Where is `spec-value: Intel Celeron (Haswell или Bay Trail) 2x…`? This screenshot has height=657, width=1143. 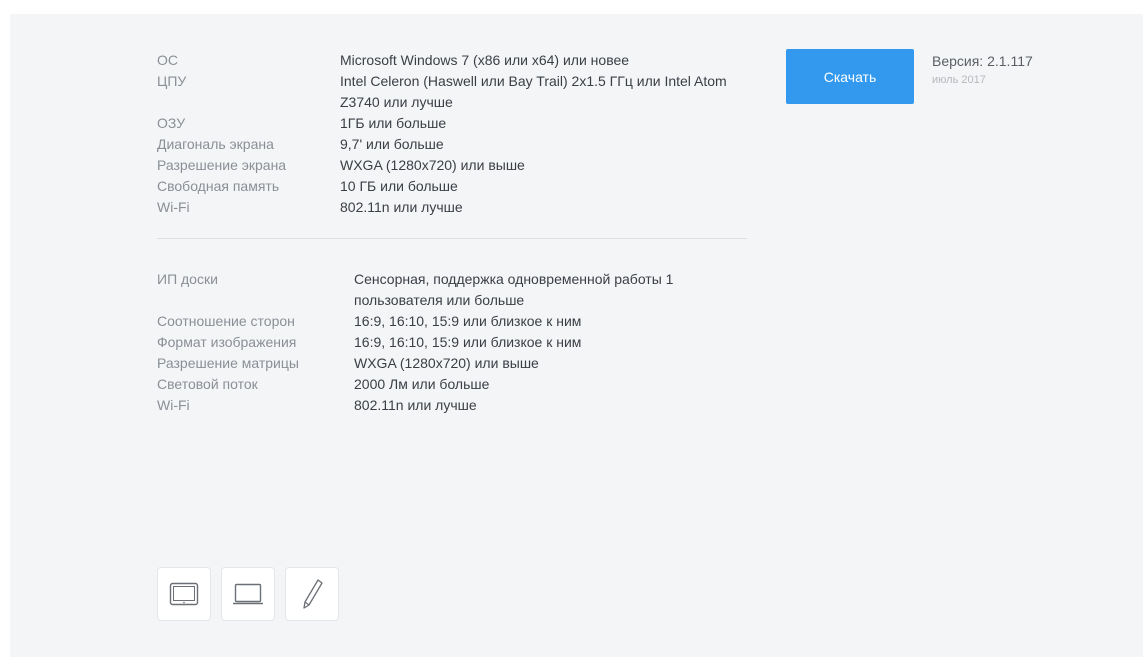
spec-value: Intel Celeron (Haswell или Bay Trail) 2x… is located at coordinates (533, 91).